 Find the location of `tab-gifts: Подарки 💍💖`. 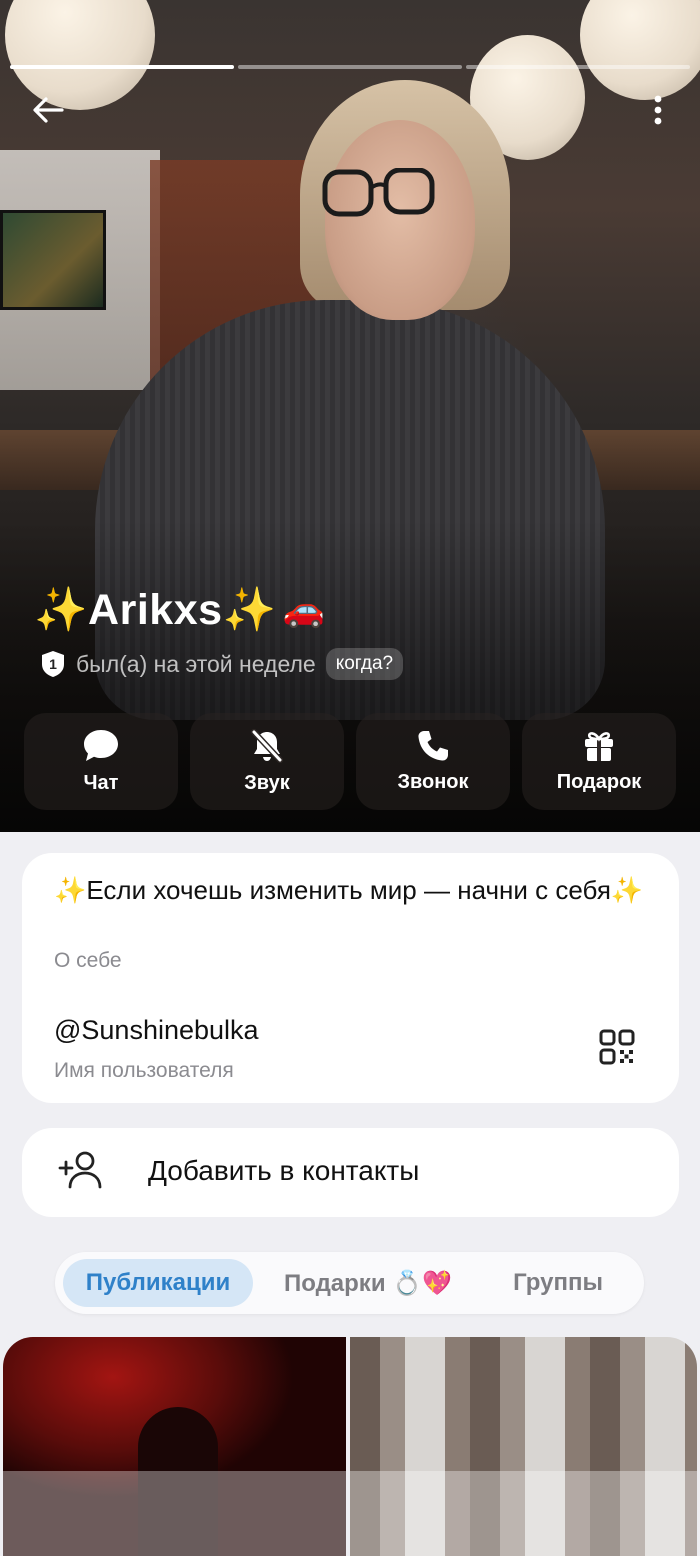

tab-gifts: Подарки 💍💖 is located at coordinates (368, 1283).